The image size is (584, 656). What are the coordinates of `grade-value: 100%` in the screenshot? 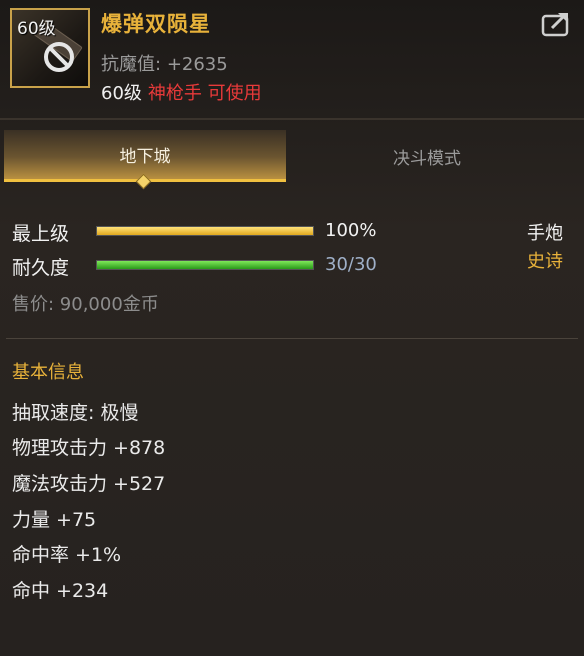 It's located at (351, 230).